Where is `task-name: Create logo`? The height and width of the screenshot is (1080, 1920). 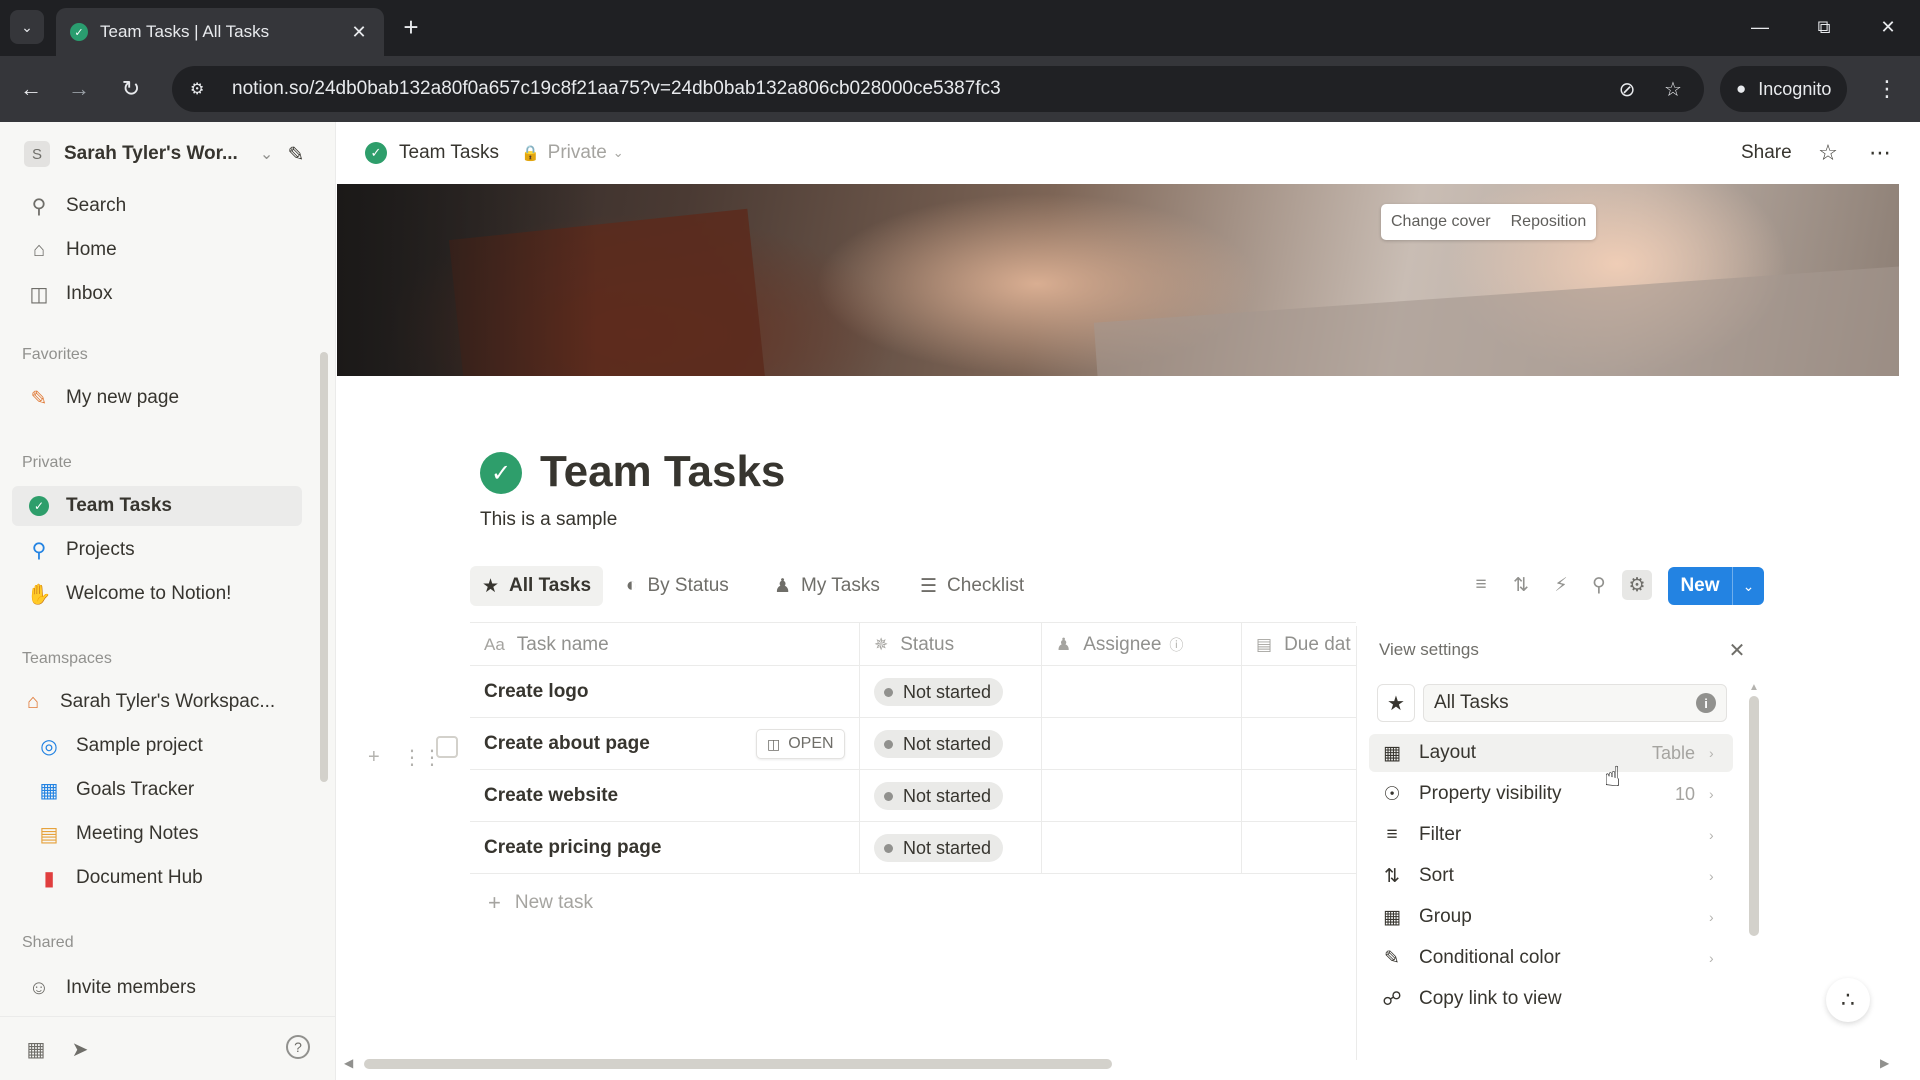
task-name: Create logo is located at coordinates (536, 692).